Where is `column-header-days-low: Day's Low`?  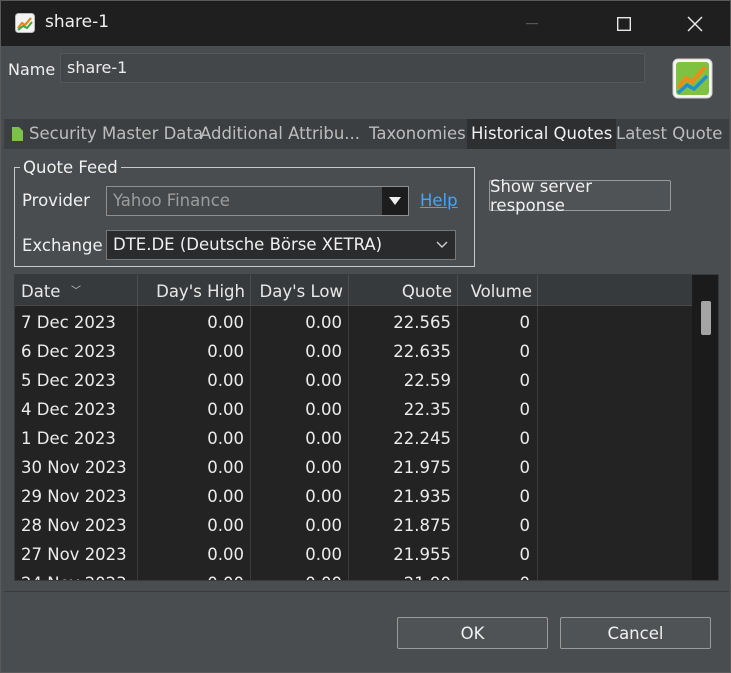
column-header-days-low: Day's Low is located at coordinates (300, 290).